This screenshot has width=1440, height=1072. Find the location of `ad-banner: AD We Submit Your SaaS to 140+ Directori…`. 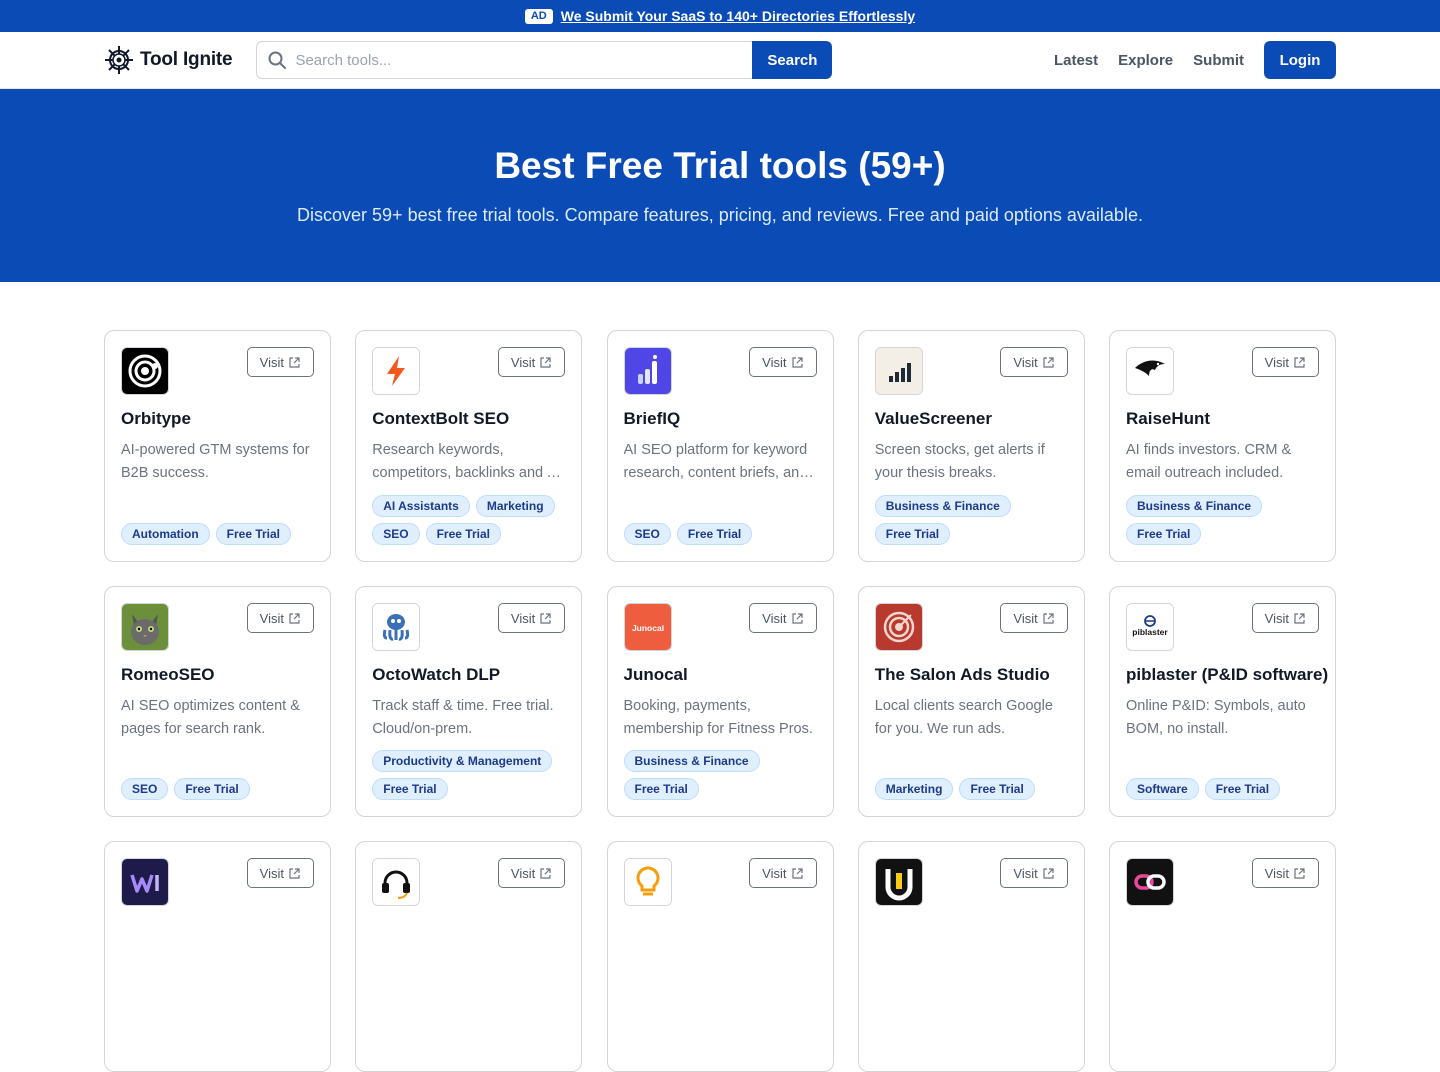

ad-banner: AD We Submit Your SaaS to 140+ Directori… is located at coordinates (720, 16).